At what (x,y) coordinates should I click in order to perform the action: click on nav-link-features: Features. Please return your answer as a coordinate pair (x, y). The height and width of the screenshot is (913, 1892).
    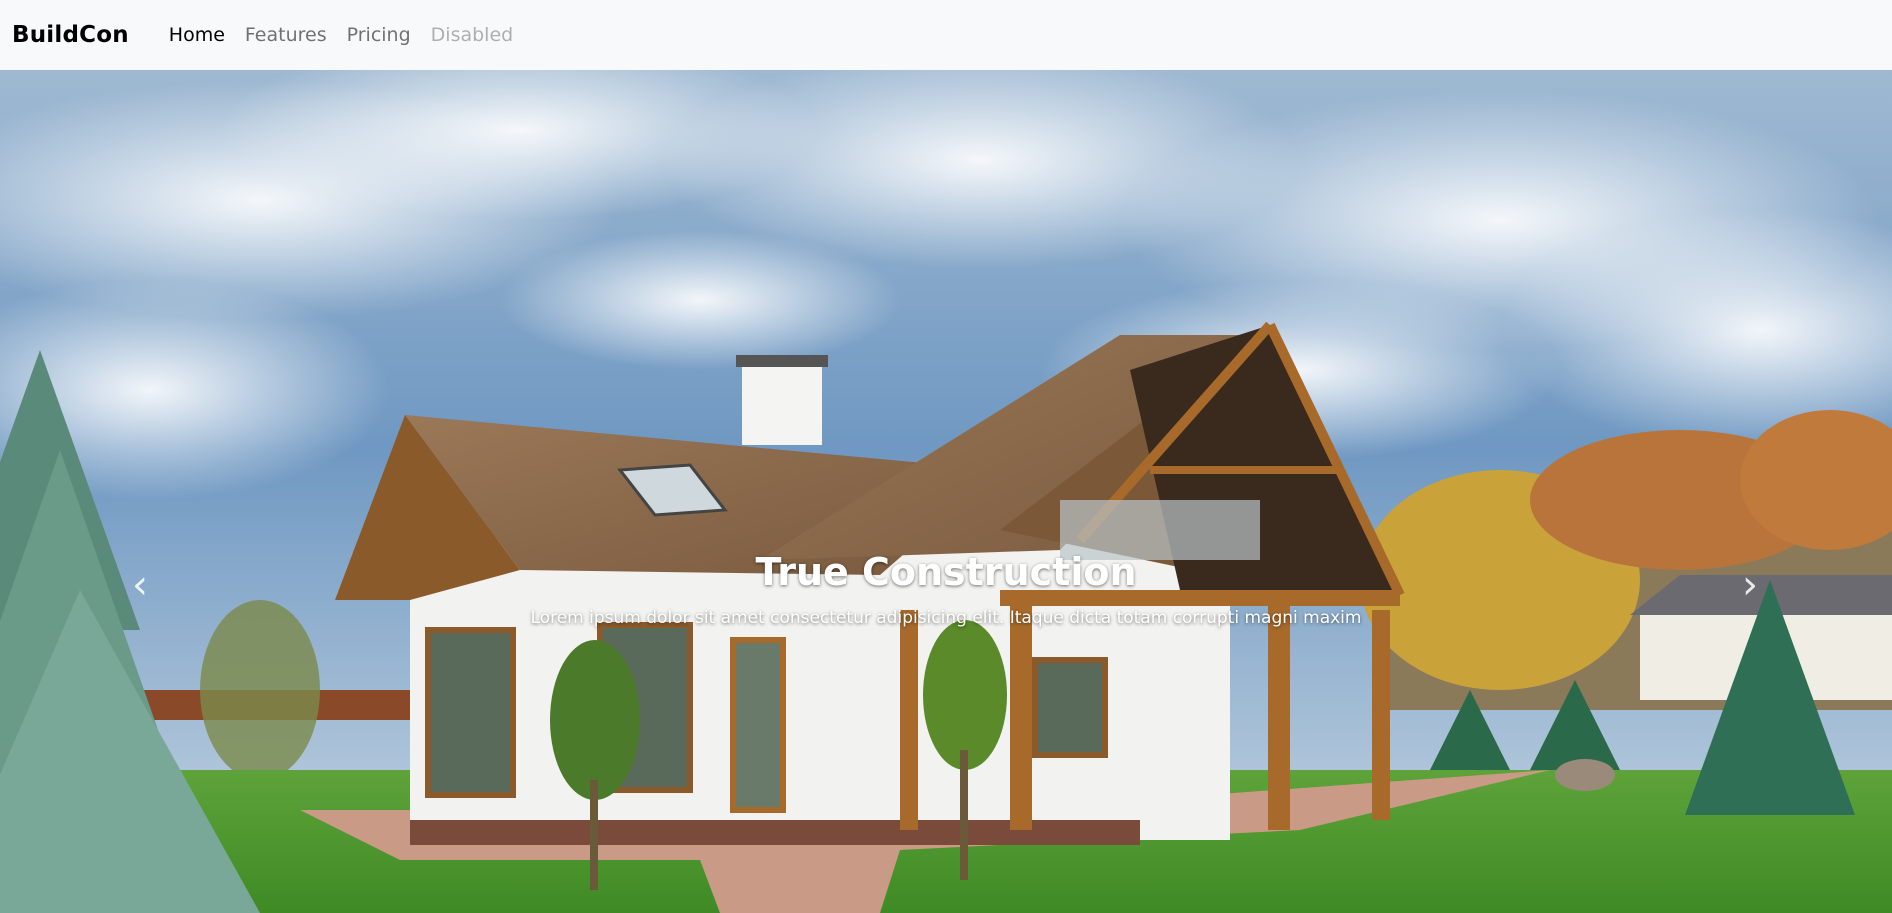
    Looking at the image, I should click on (286, 35).